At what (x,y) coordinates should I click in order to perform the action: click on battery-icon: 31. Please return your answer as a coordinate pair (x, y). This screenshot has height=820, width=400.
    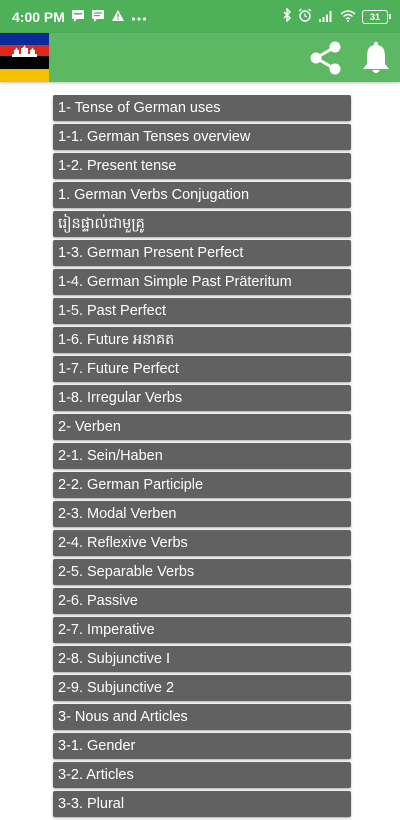
    Looking at the image, I should click on (376, 16).